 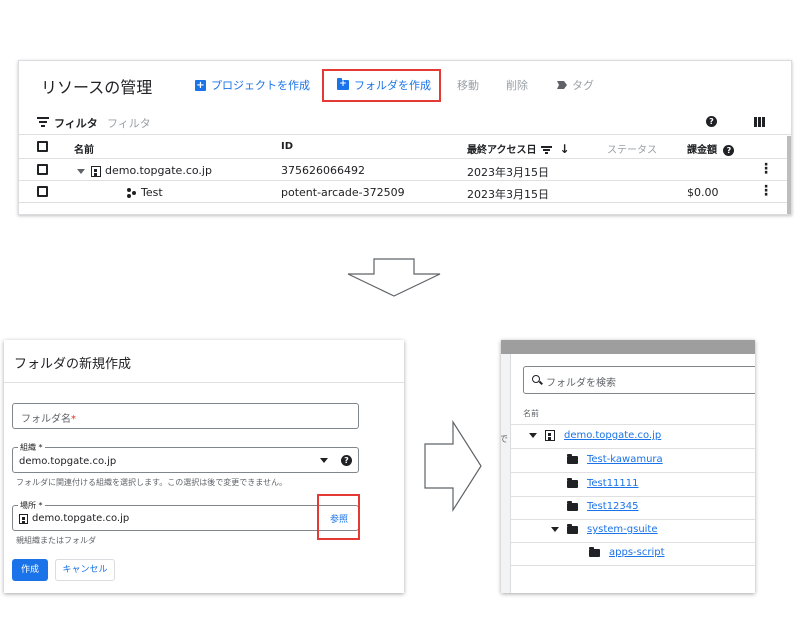 What do you see at coordinates (31, 447) in the screenshot?
I see `organization-label: 組織 *` at bounding box center [31, 447].